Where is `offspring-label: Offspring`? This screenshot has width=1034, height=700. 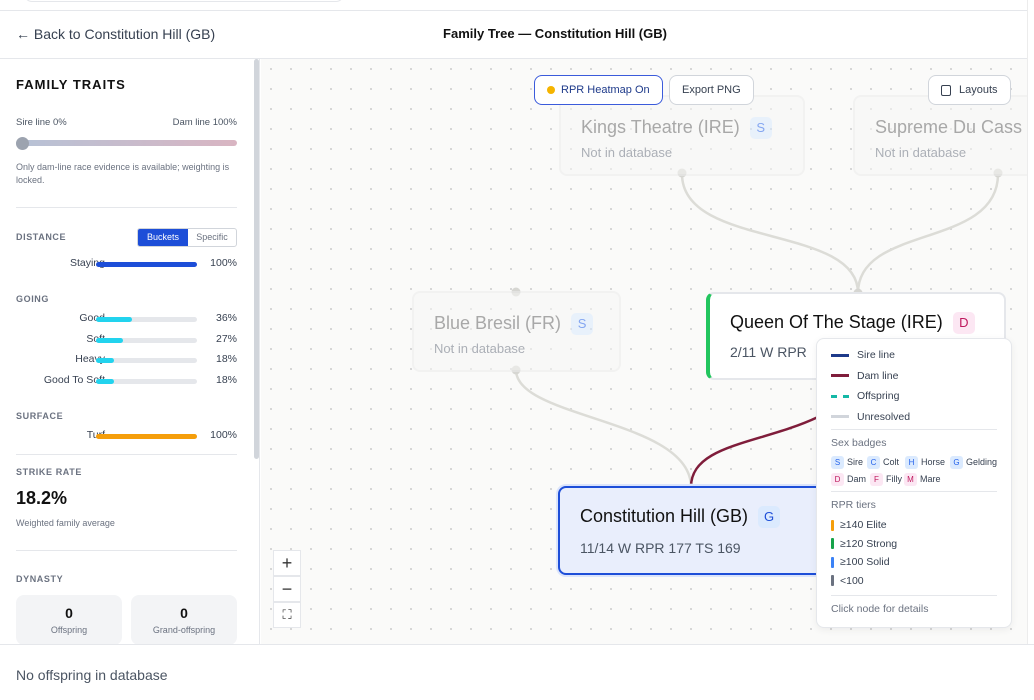 offspring-label: Offspring is located at coordinates (69, 630).